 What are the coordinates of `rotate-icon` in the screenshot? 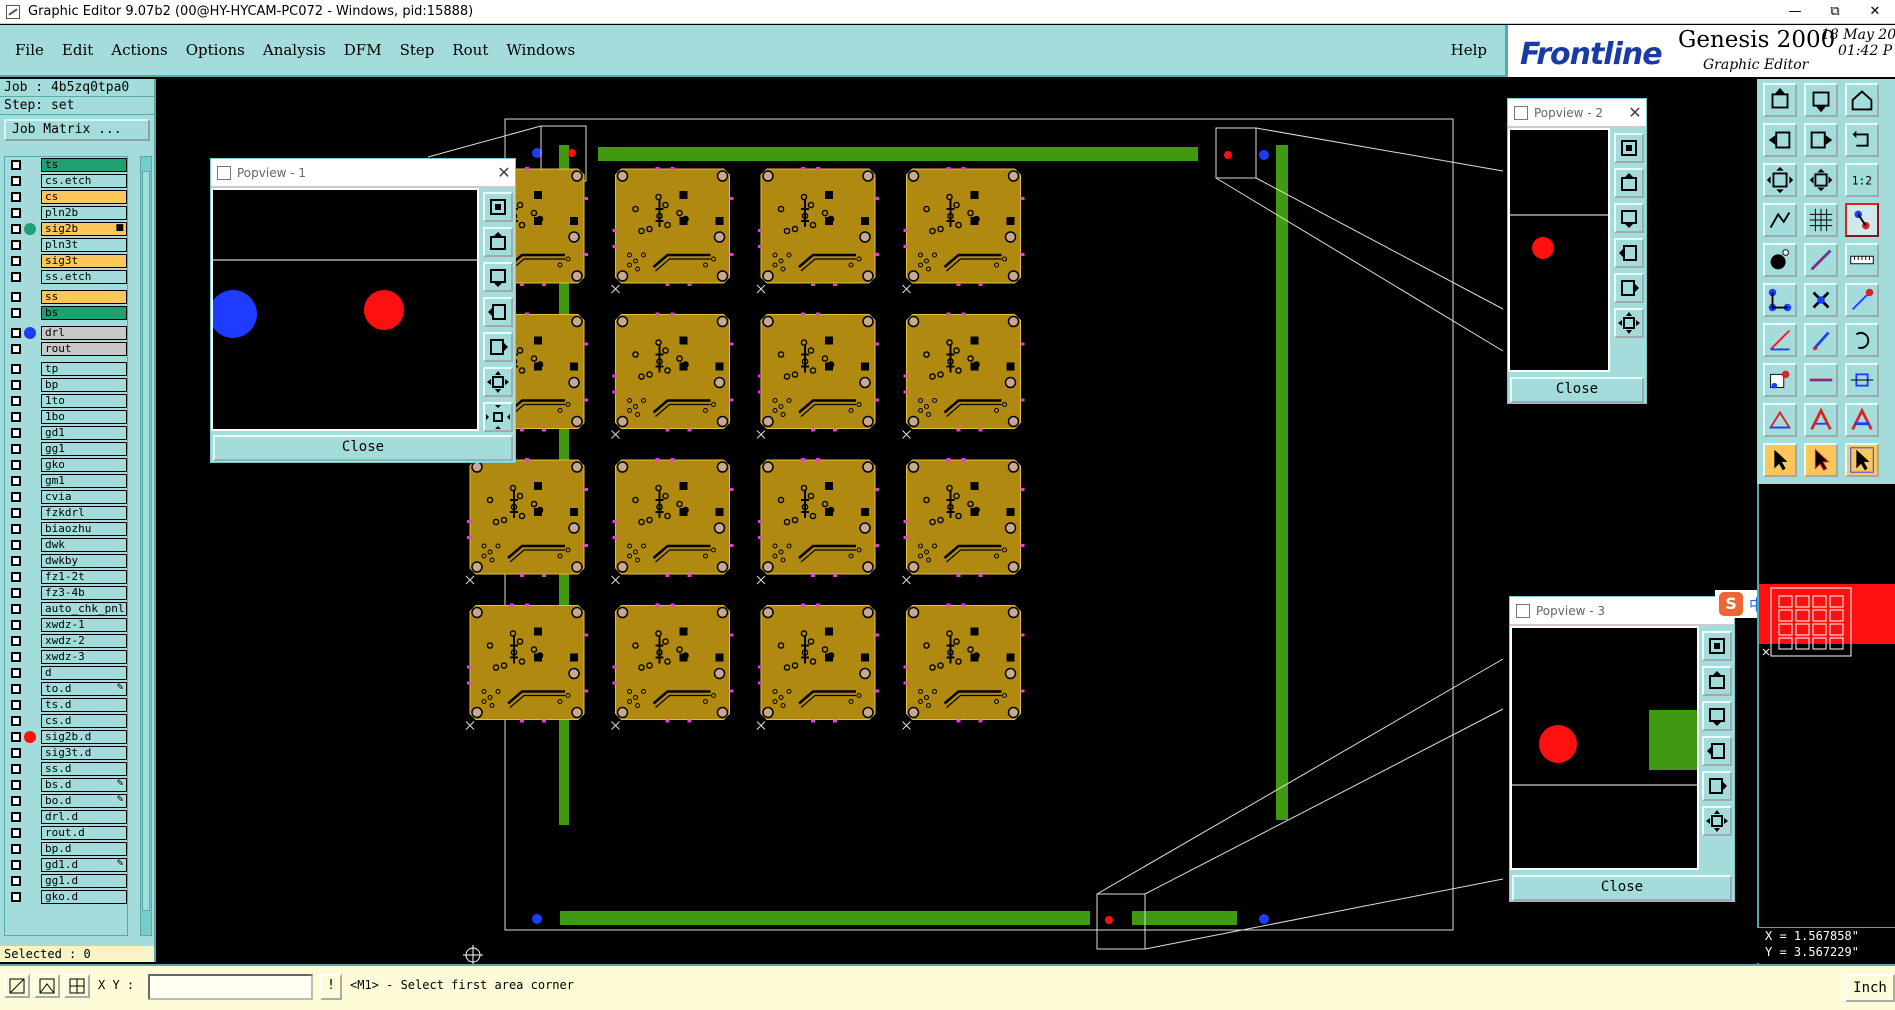 It's located at (1862, 140).